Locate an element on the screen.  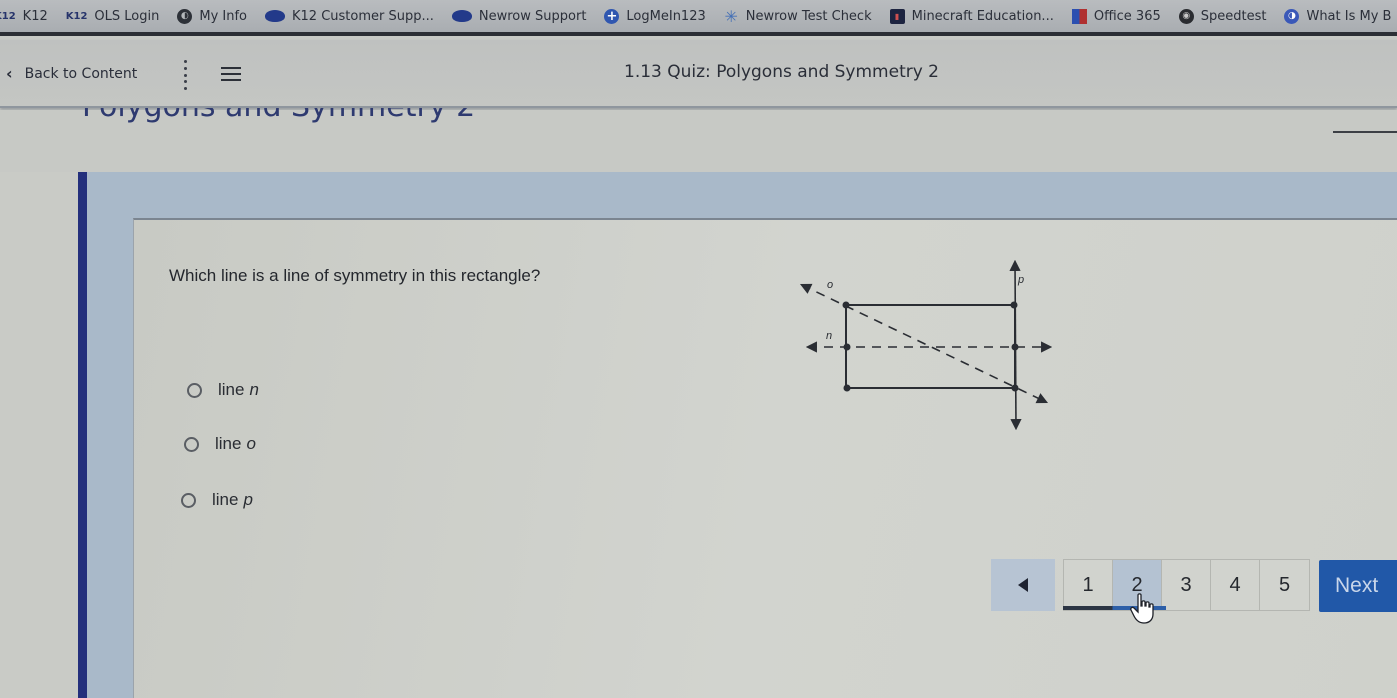
bookmark-newrow-test-check: ✳ Newrow Test Check is located at coordinates (798, 16).